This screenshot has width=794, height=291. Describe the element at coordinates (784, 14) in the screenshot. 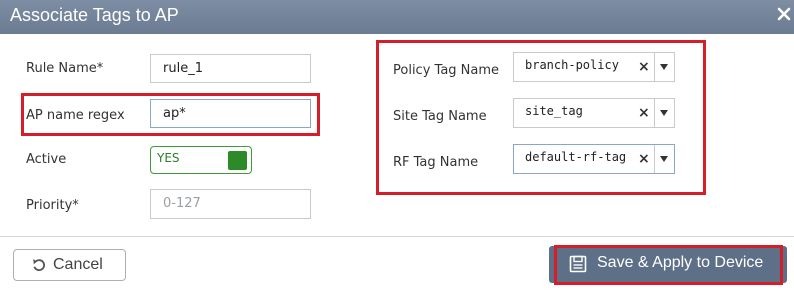

I see `close-icon` at that location.